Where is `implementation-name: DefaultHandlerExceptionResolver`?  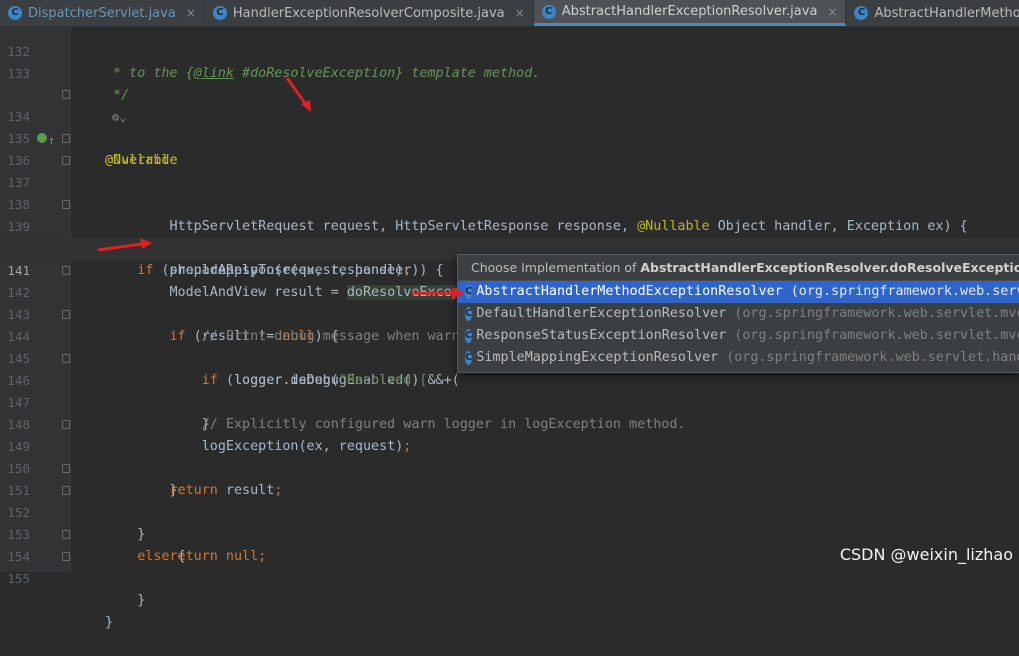
implementation-name: DefaultHandlerExceptionResolver is located at coordinates (601, 313).